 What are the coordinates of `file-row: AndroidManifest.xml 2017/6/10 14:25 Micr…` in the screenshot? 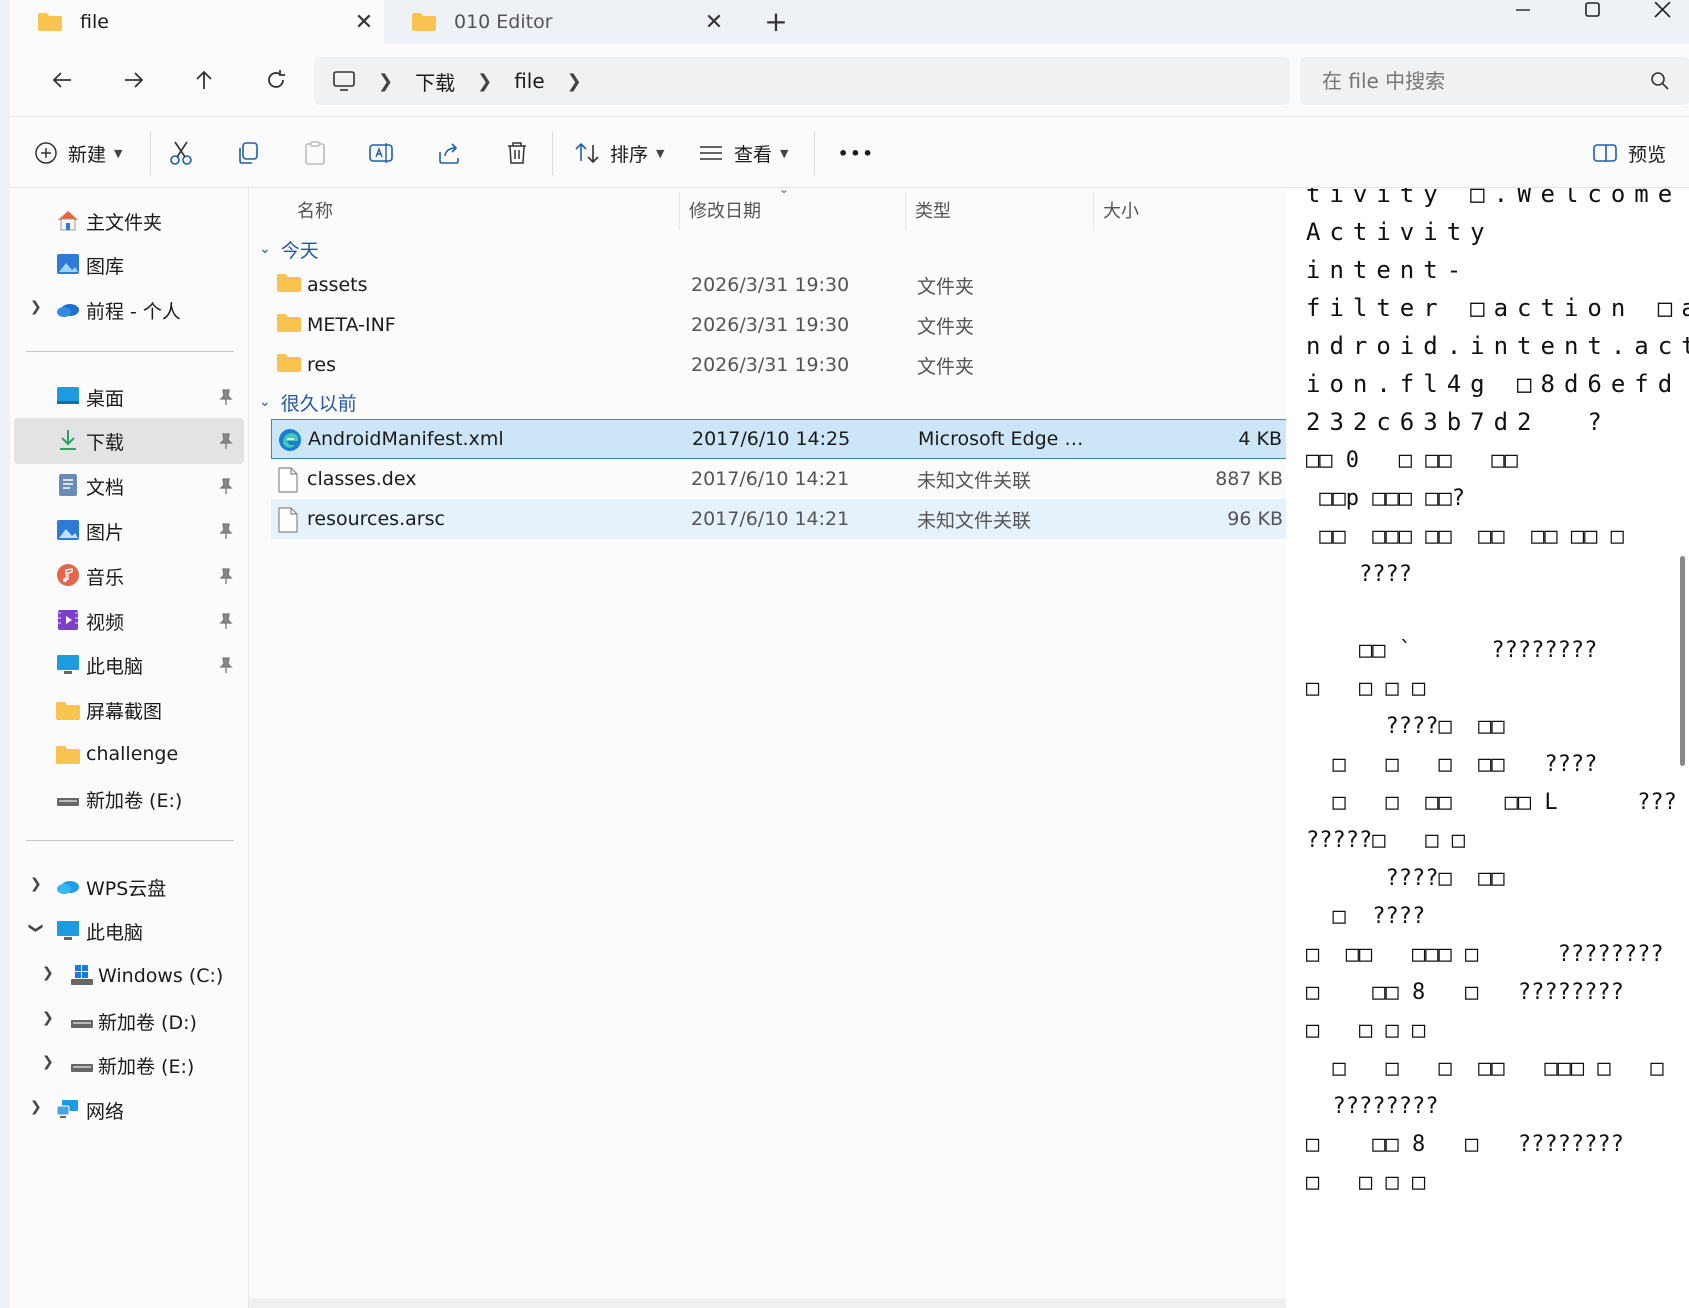 It's located at (779, 439).